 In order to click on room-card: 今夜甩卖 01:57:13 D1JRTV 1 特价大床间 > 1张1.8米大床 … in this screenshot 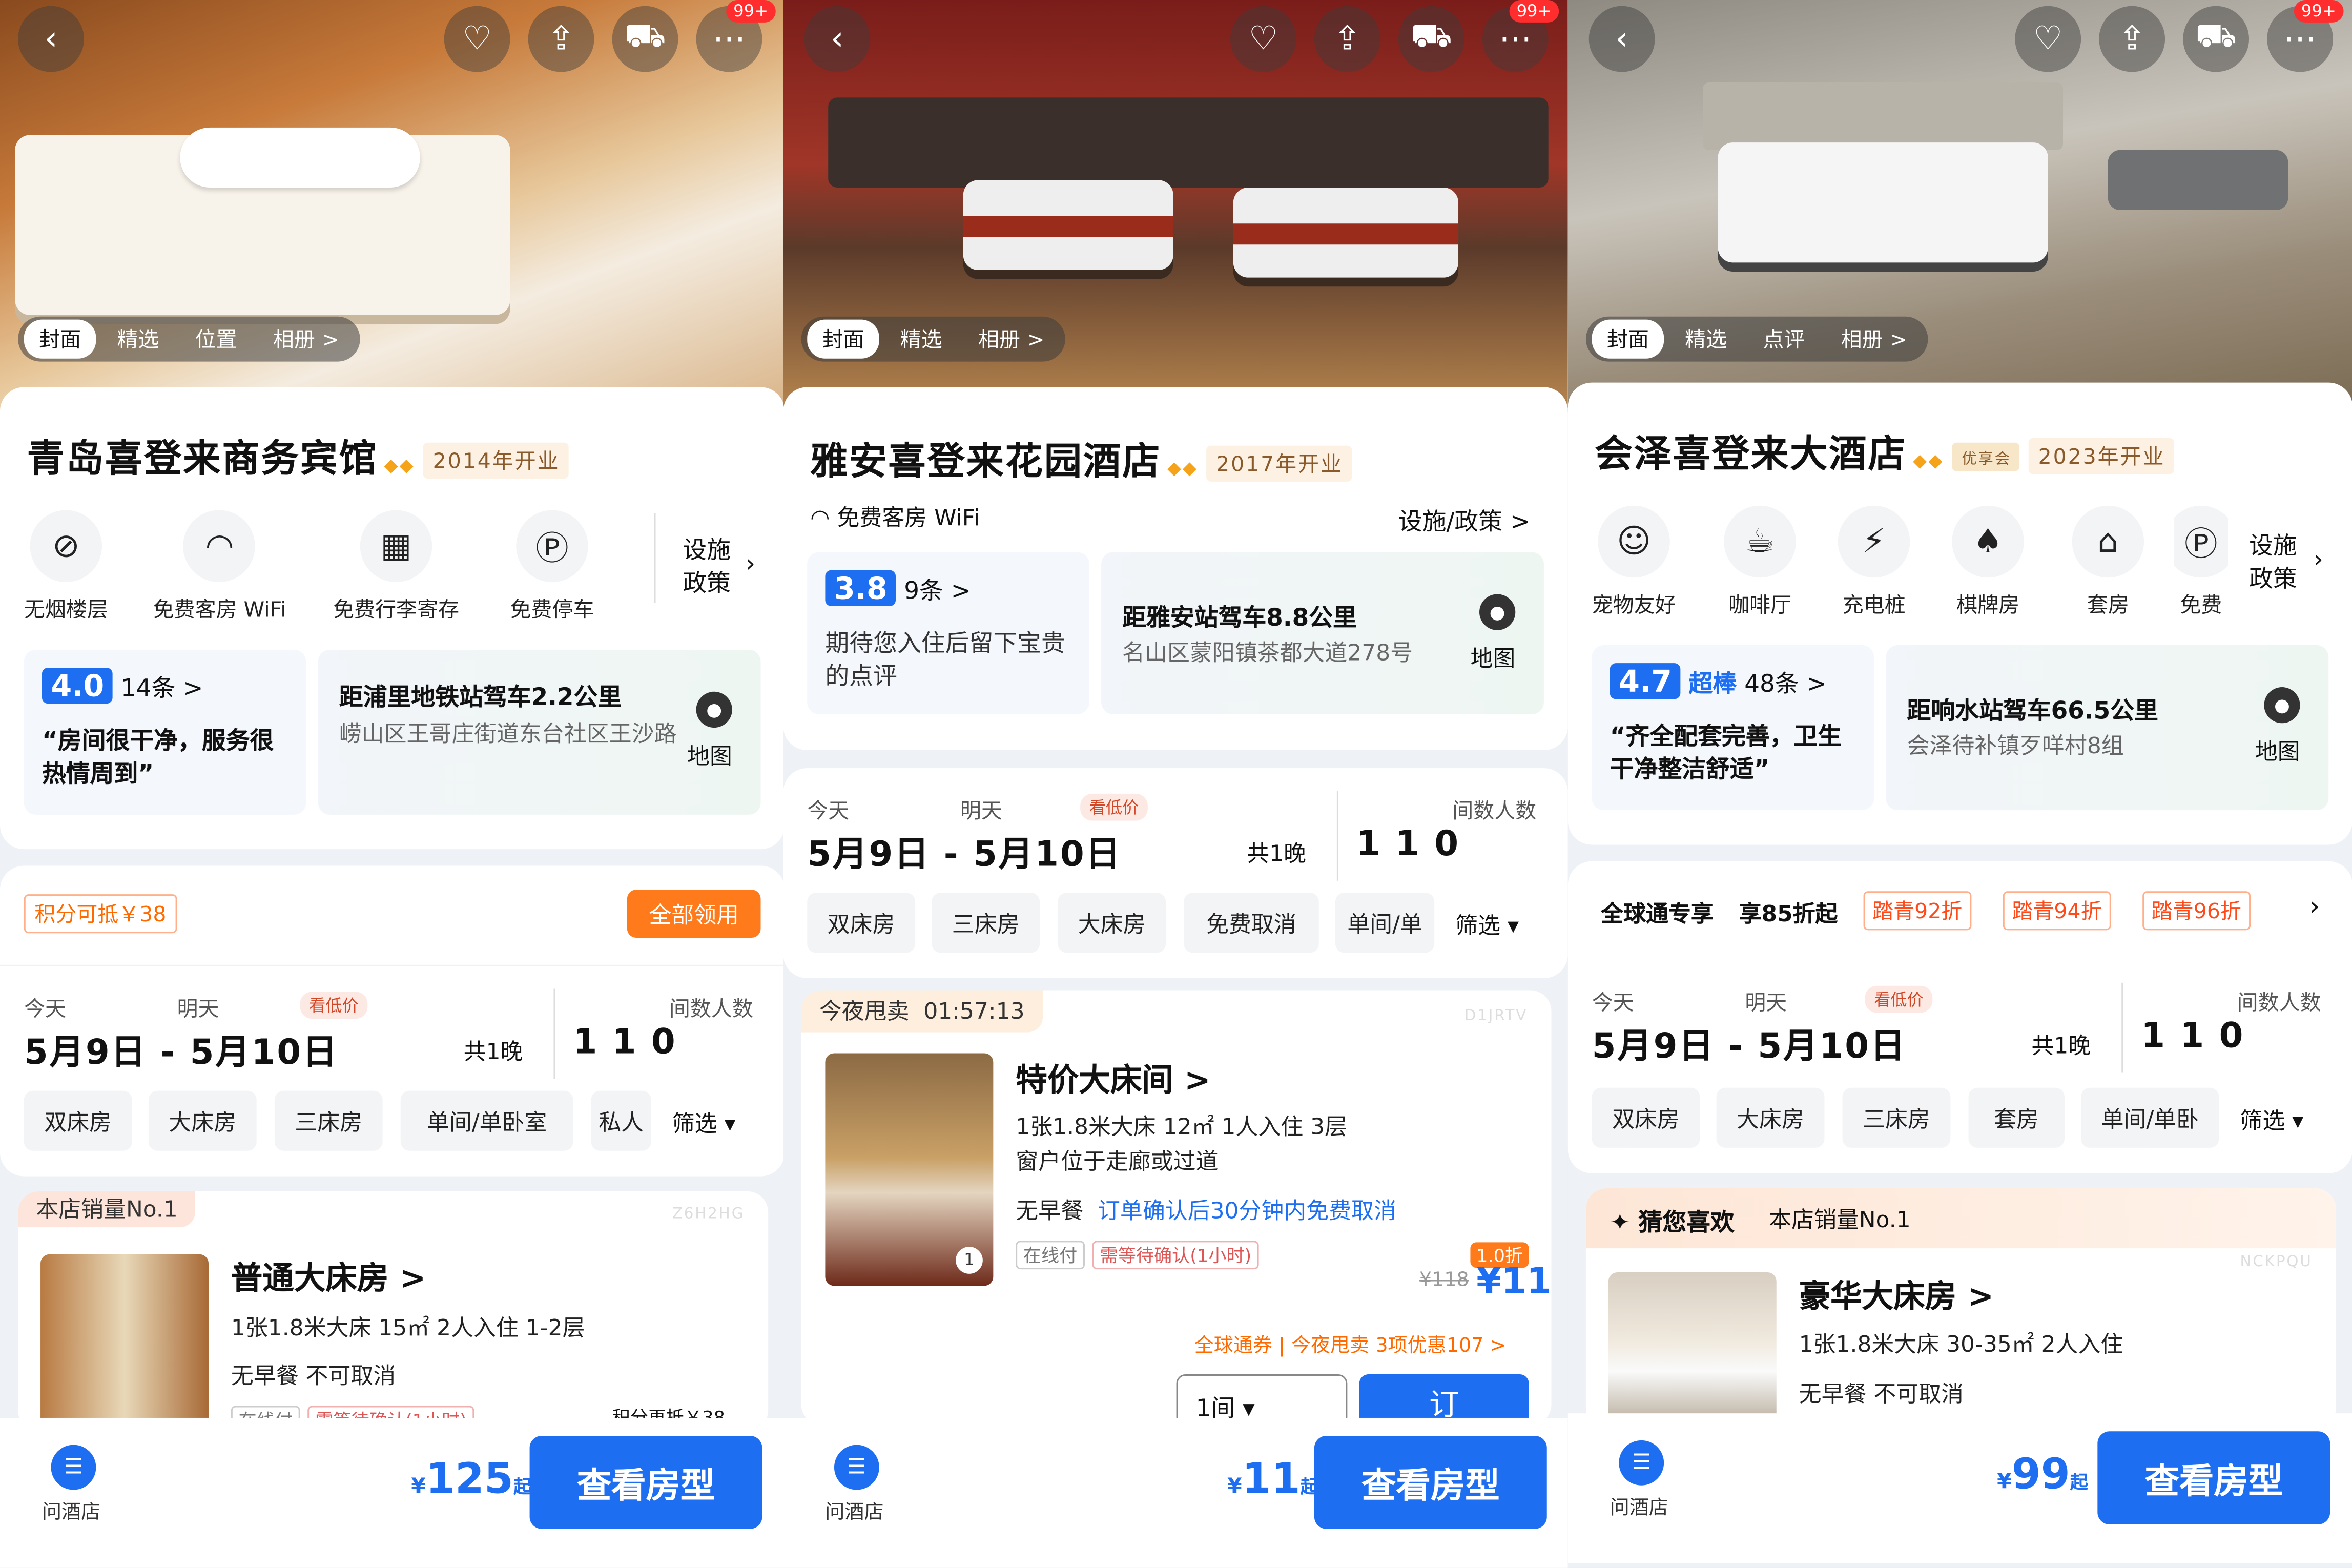, I will do `click(1176, 1208)`.